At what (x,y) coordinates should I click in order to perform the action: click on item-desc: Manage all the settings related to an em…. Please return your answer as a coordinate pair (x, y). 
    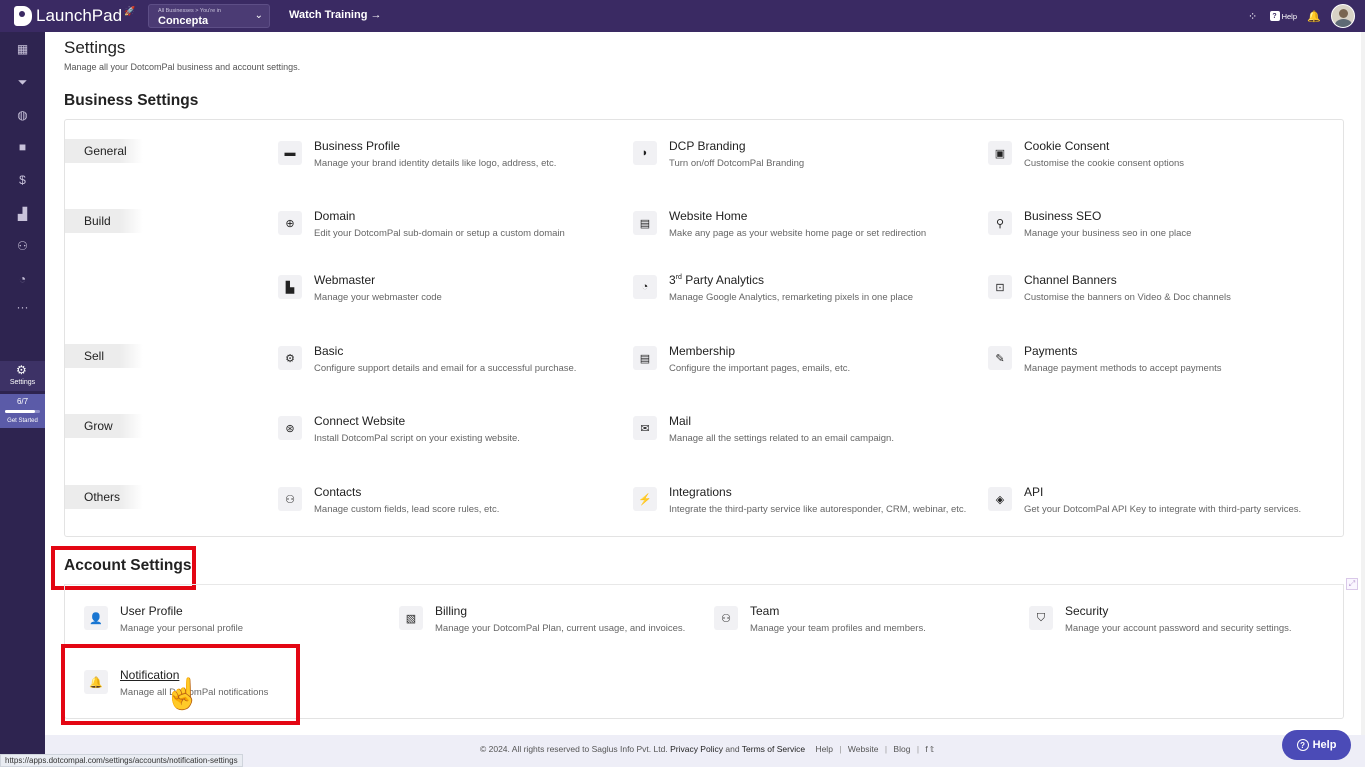
    Looking at the image, I should click on (781, 438).